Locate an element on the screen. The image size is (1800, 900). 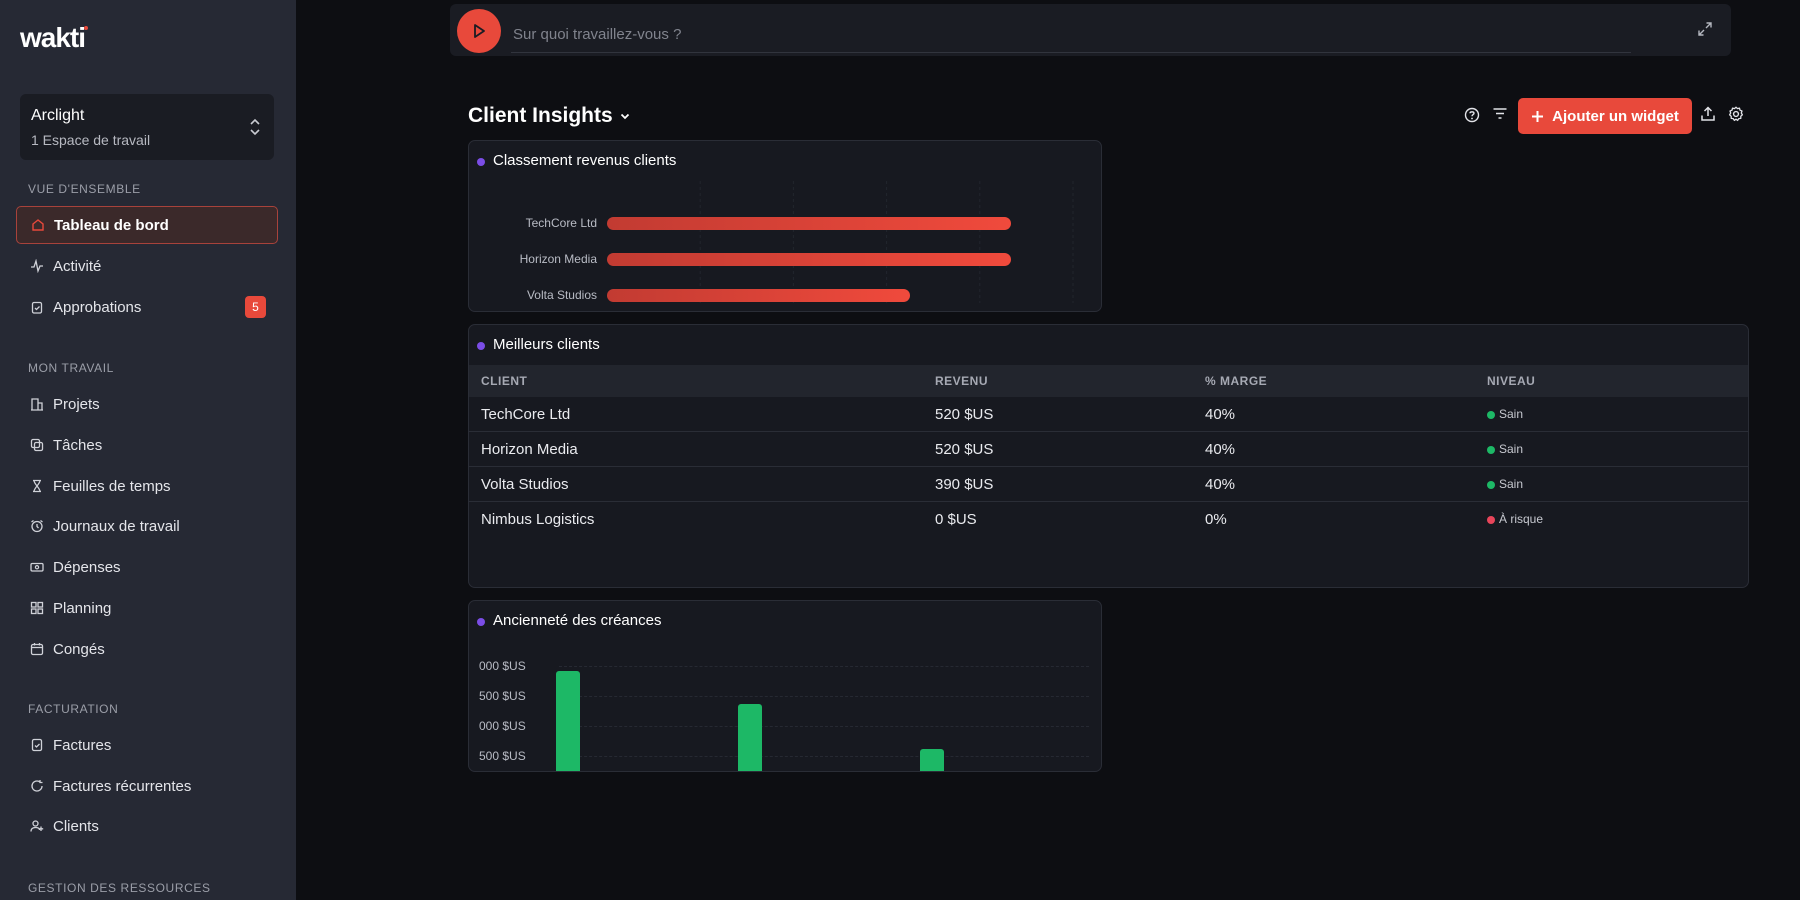
table-row: Horizon Media 520 $US 40% Sain is located at coordinates (1108, 449).